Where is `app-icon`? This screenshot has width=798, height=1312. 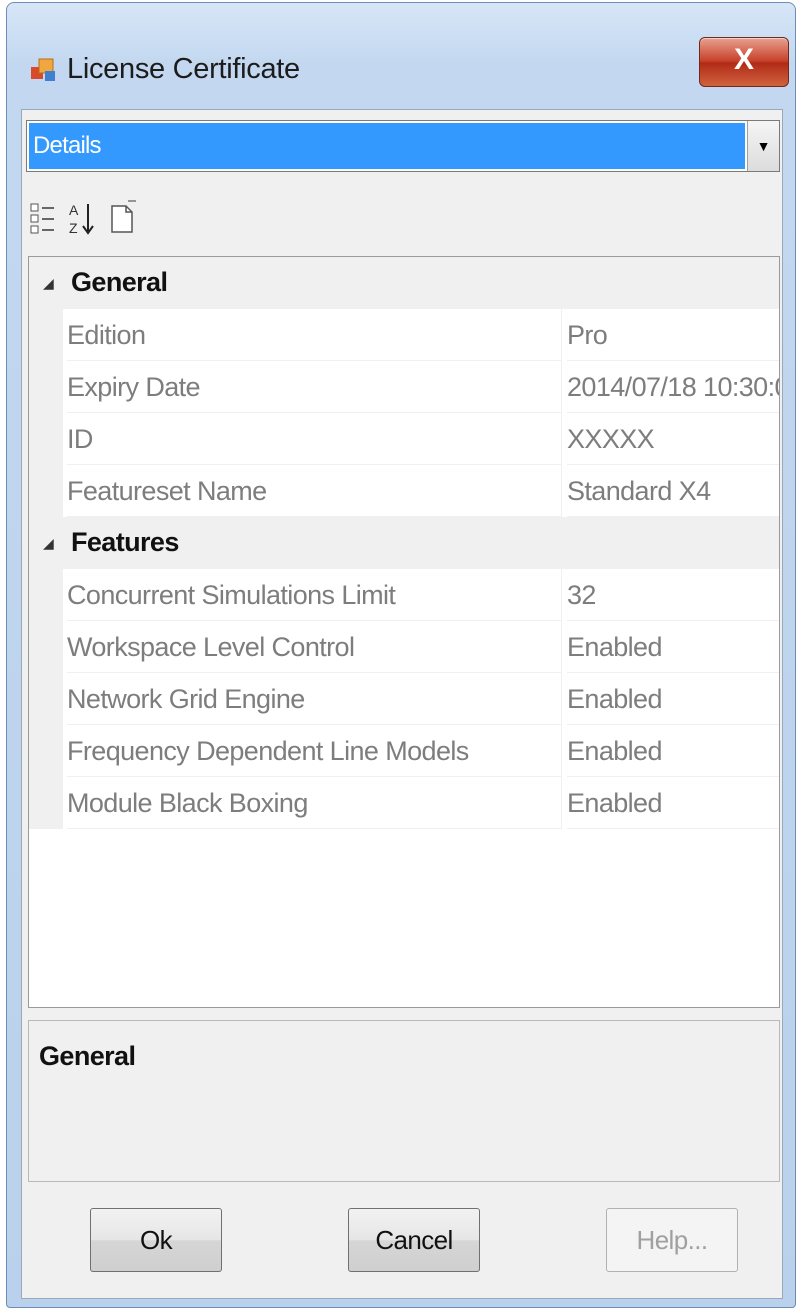 app-icon is located at coordinates (43, 69).